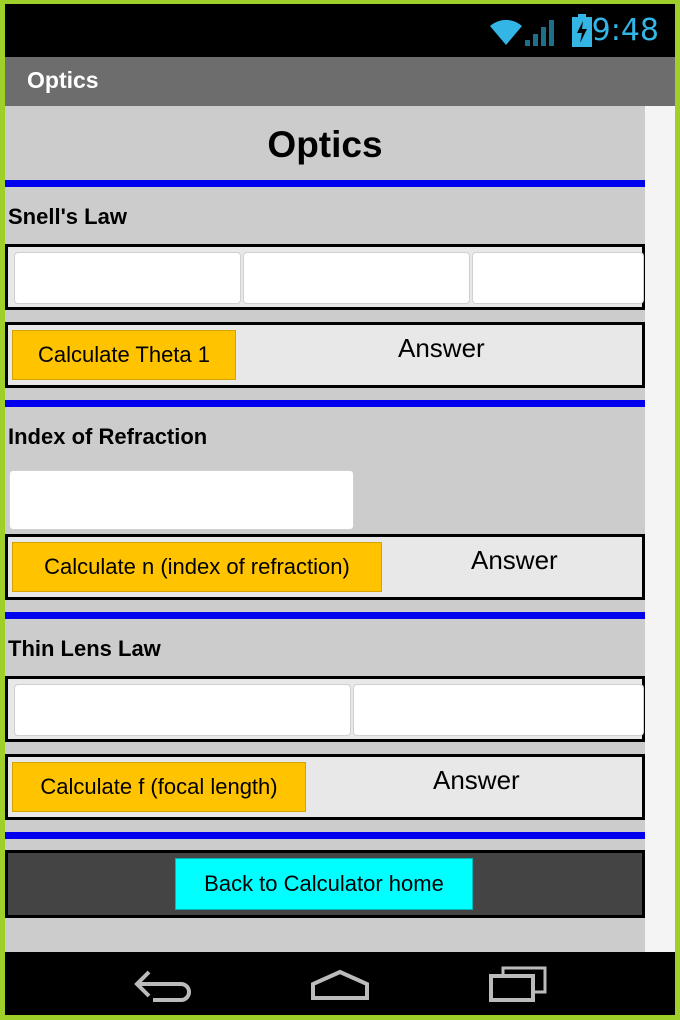  What do you see at coordinates (625, 30) in the screenshot?
I see `status-time: 9:48` at bounding box center [625, 30].